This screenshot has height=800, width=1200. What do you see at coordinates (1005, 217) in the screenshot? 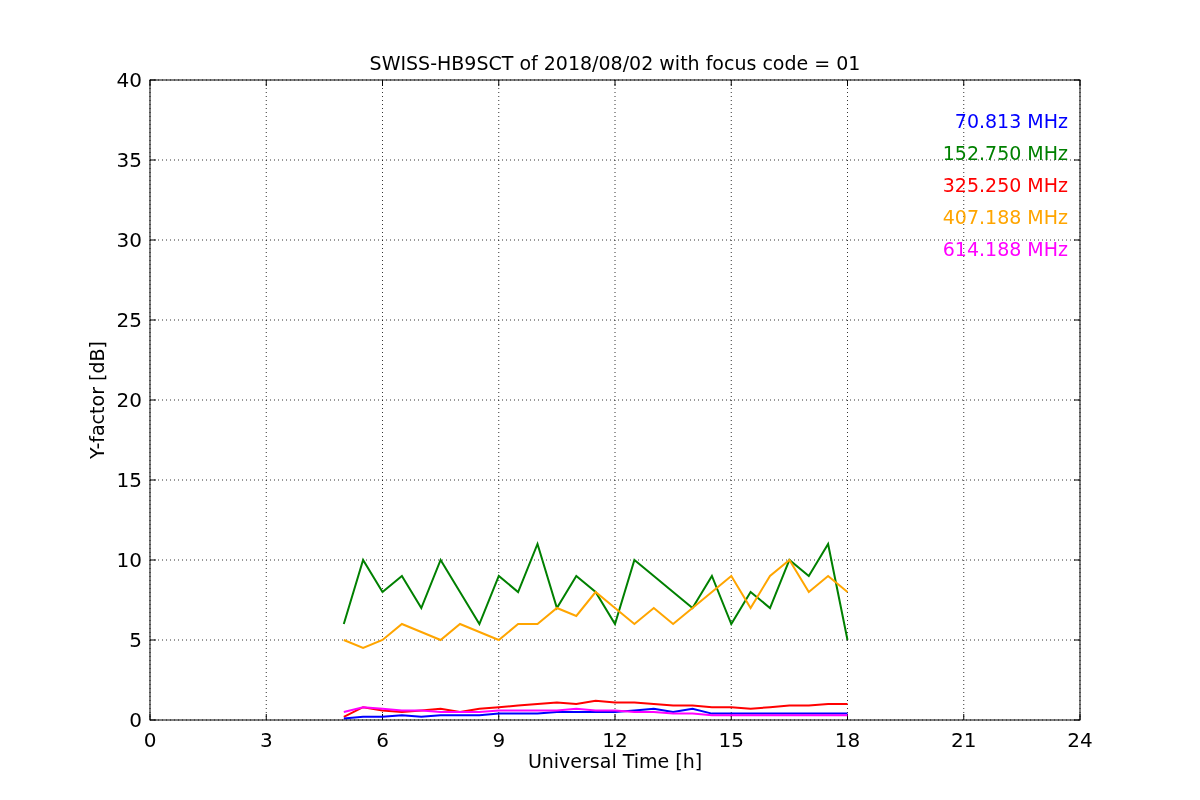
I see `legend-label: 407.188 MHz` at bounding box center [1005, 217].